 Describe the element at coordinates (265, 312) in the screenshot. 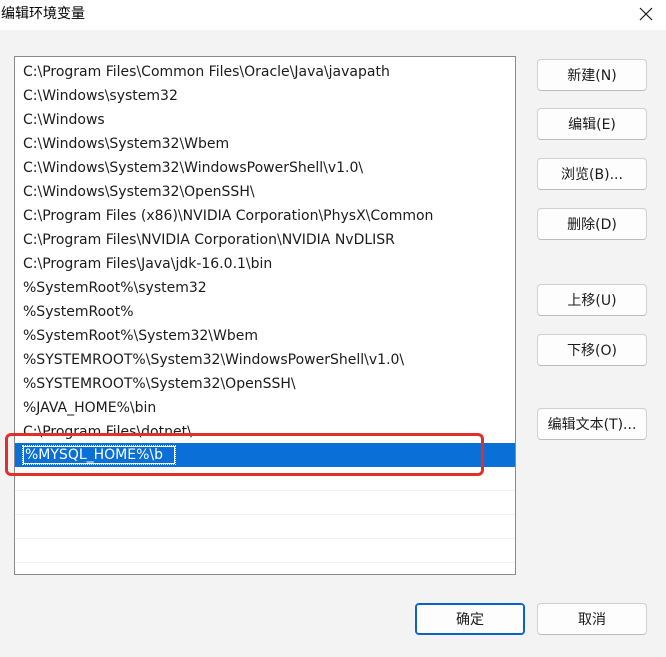

I see `list-item: %SystemRoot%` at that location.